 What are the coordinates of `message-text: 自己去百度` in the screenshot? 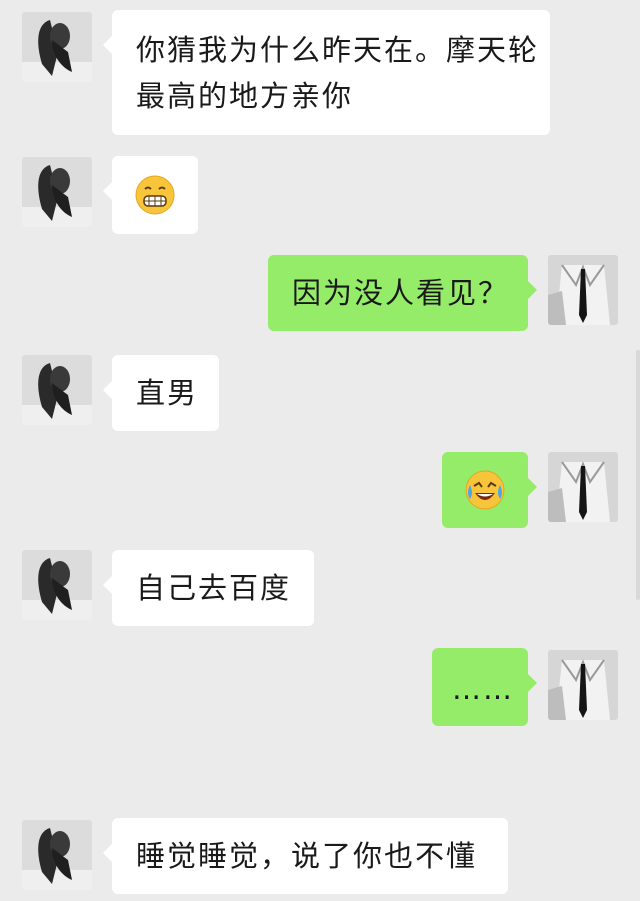 It's located at (214, 588).